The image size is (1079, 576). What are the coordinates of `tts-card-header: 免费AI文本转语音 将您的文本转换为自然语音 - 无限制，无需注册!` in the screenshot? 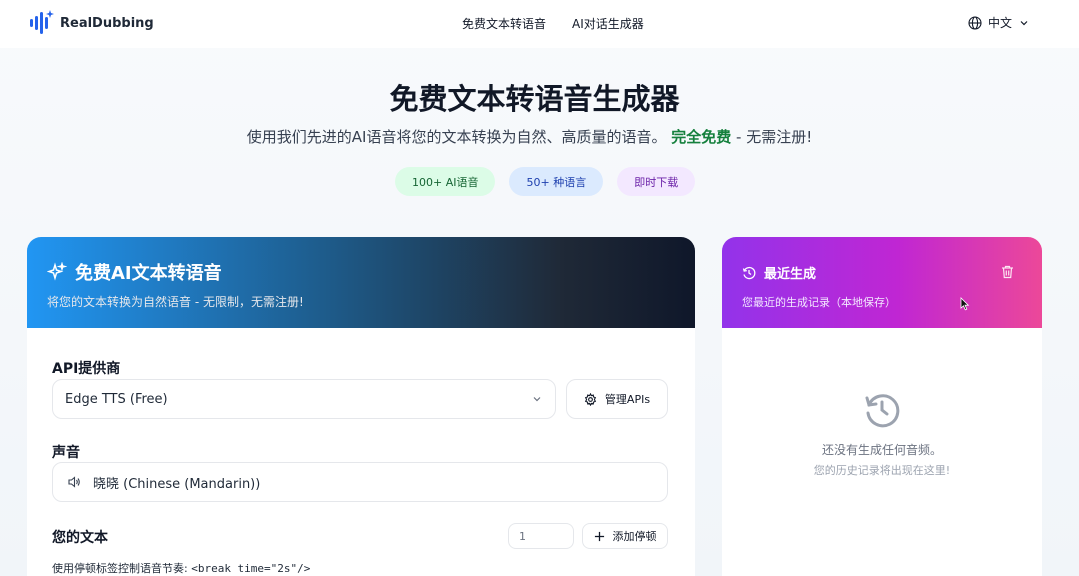 It's located at (361, 282).